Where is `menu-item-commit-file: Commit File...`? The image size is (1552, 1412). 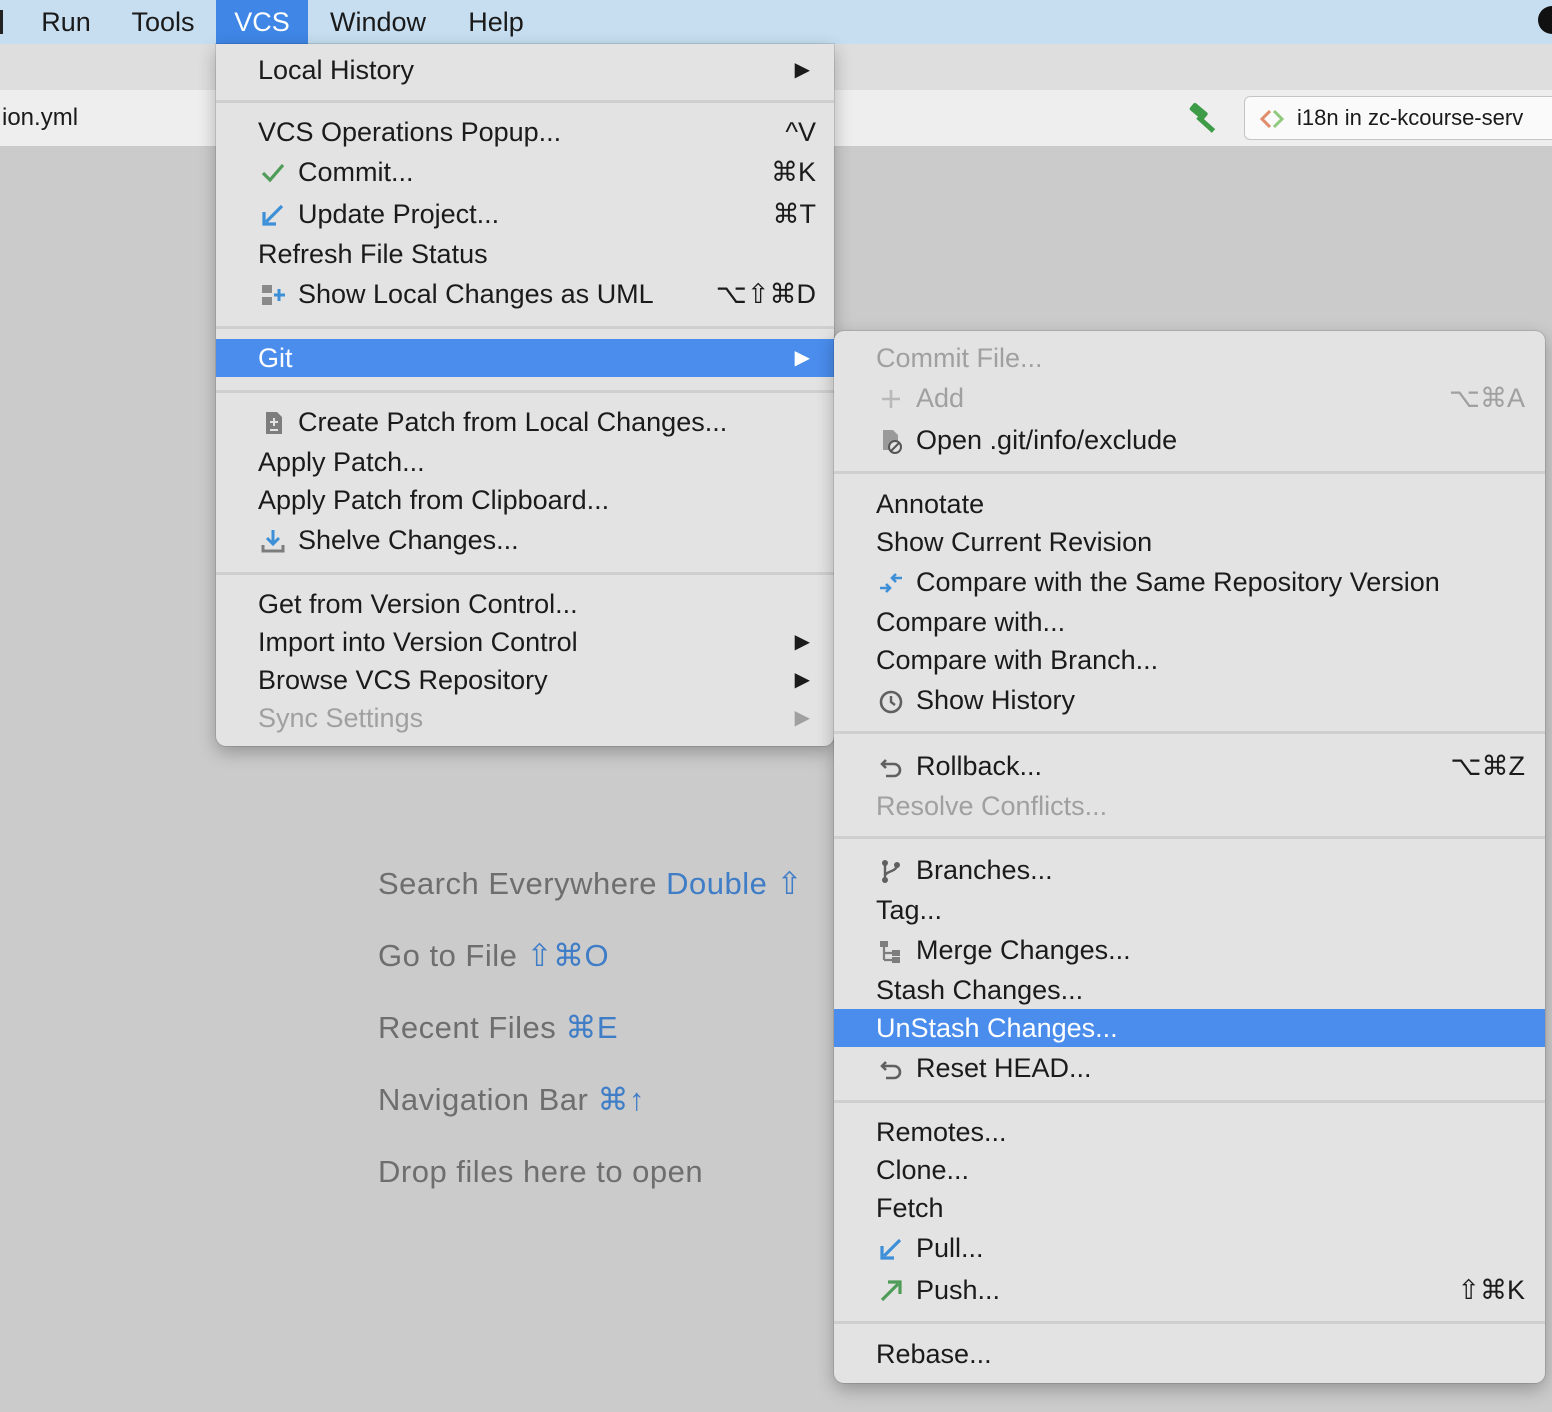 menu-item-commit-file: Commit File... is located at coordinates (1189, 358).